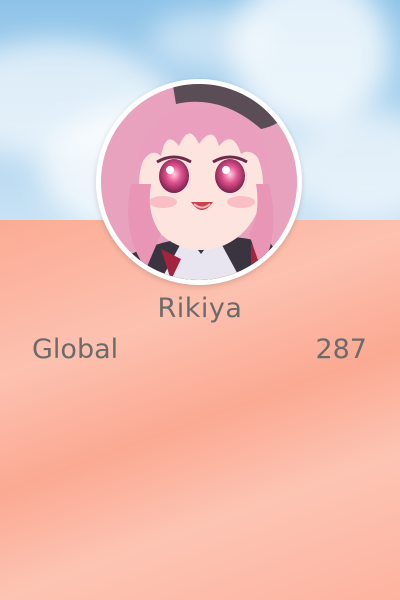 The height and width of the screenshot is (600, 400). I want to click on username: Rikiya, so click(200, 308).